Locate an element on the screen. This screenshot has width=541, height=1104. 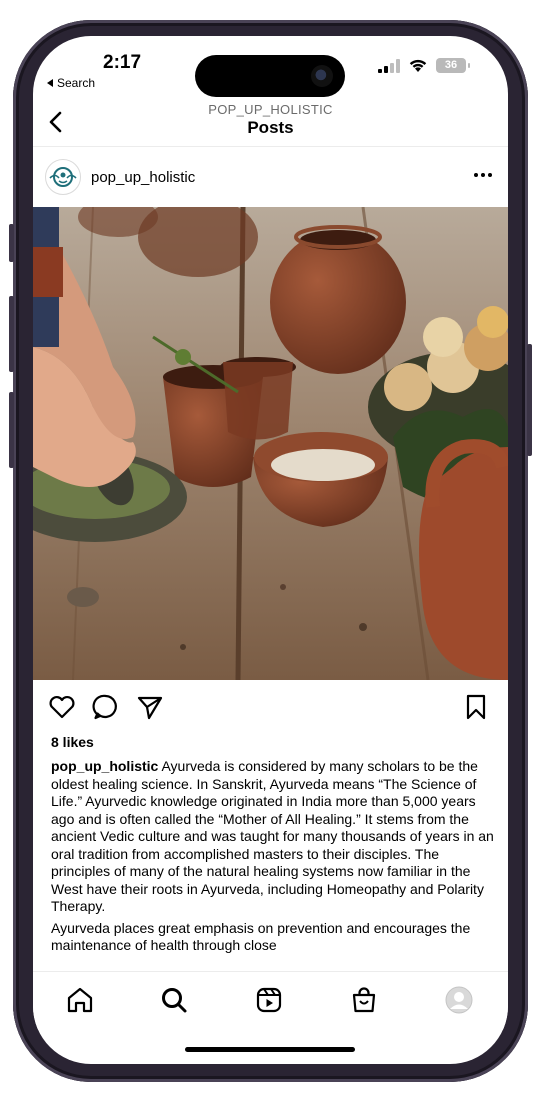
status-icons: 36 is located at coordinates (424, 65).